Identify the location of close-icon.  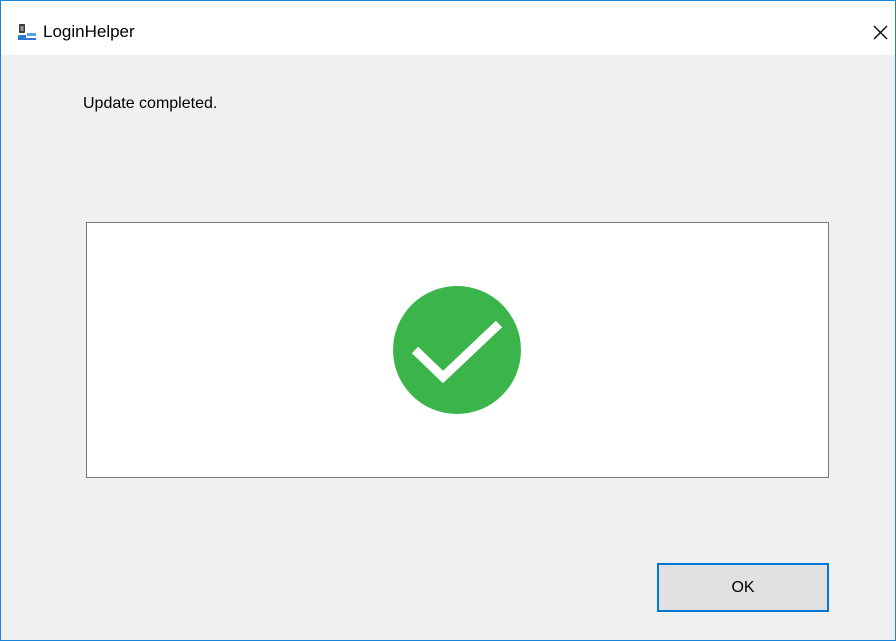
(880, 32).